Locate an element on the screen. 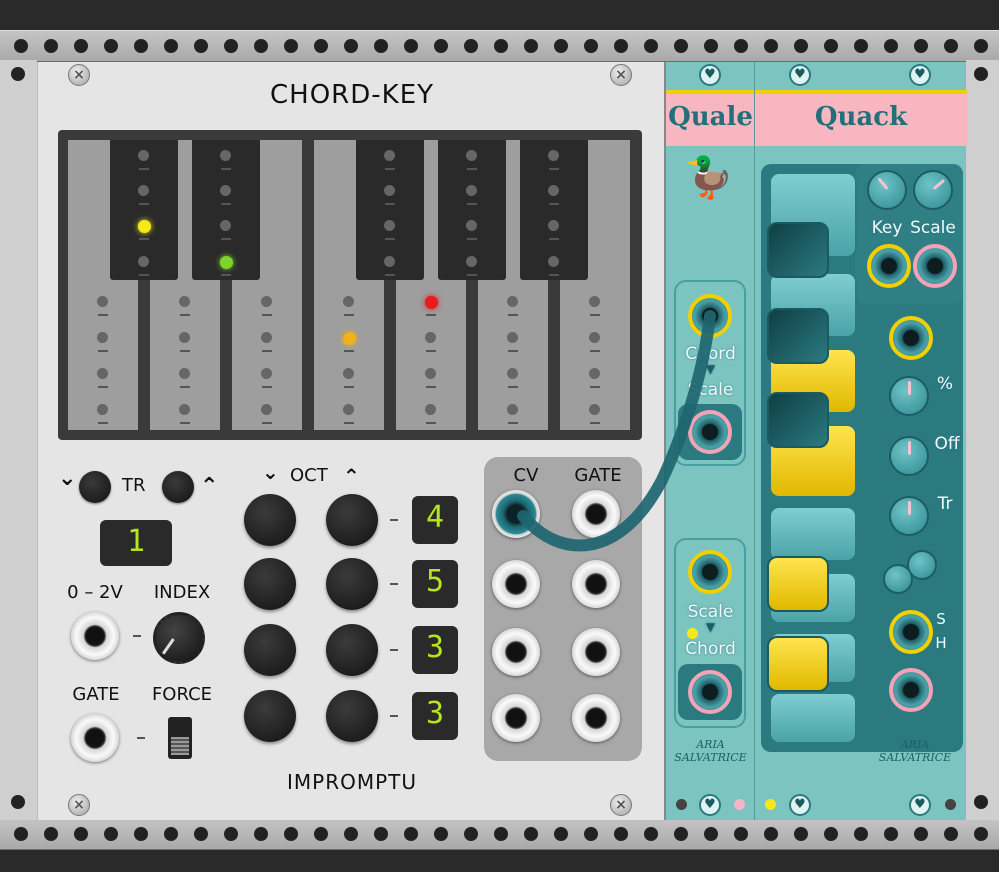 The image size is (999, 872). key-knob is located at coordinates (887, 190).